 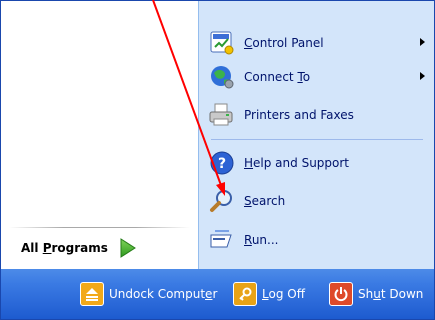 What do you see at coordinates (297, 163) in the screenshot?
I see `help-and-support-label: Help and Support` at bounding box center [297, 163].